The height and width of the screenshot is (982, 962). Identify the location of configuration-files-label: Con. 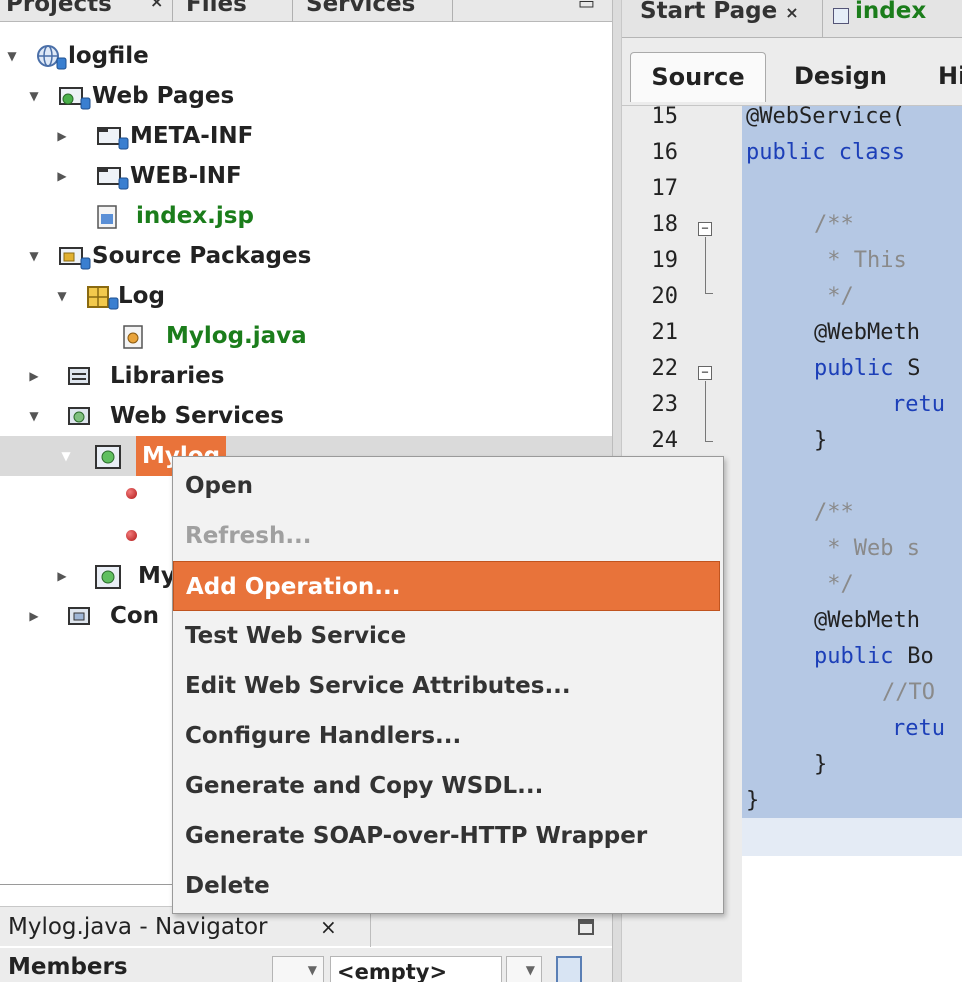
(135, 616).